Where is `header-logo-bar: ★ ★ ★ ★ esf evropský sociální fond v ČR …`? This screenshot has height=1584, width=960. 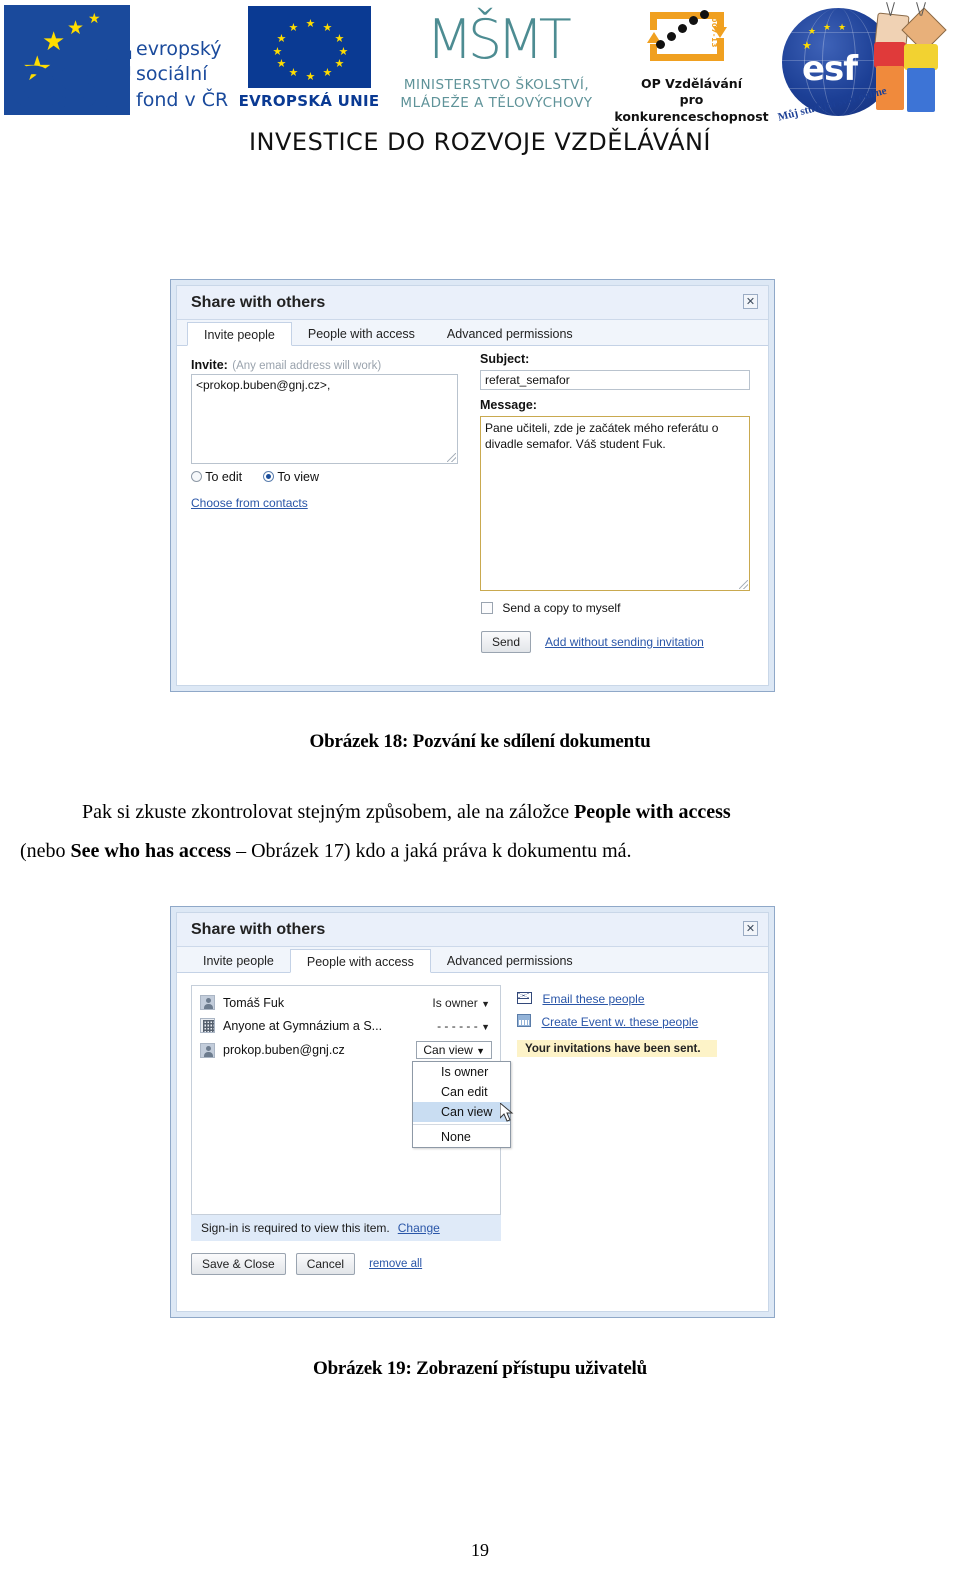 header-logo-bar: ★ ★ ★ ★ esf evropský sociální fond v ČR … is located at coordinates (480, 62).